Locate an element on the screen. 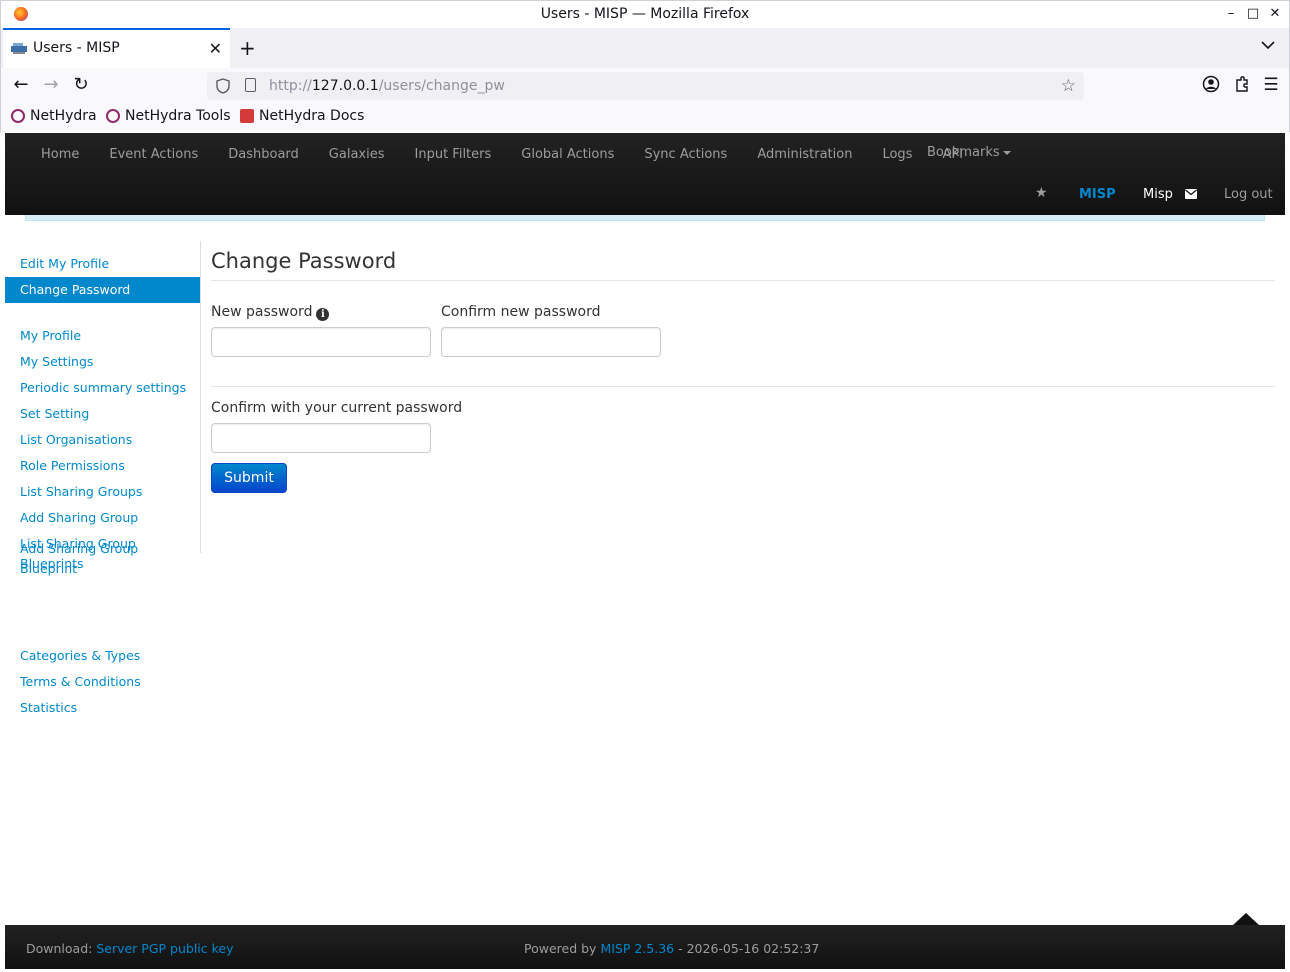 This screenshot has height=972, width=1290. info-icon: i is located at coordinates (323, 314).